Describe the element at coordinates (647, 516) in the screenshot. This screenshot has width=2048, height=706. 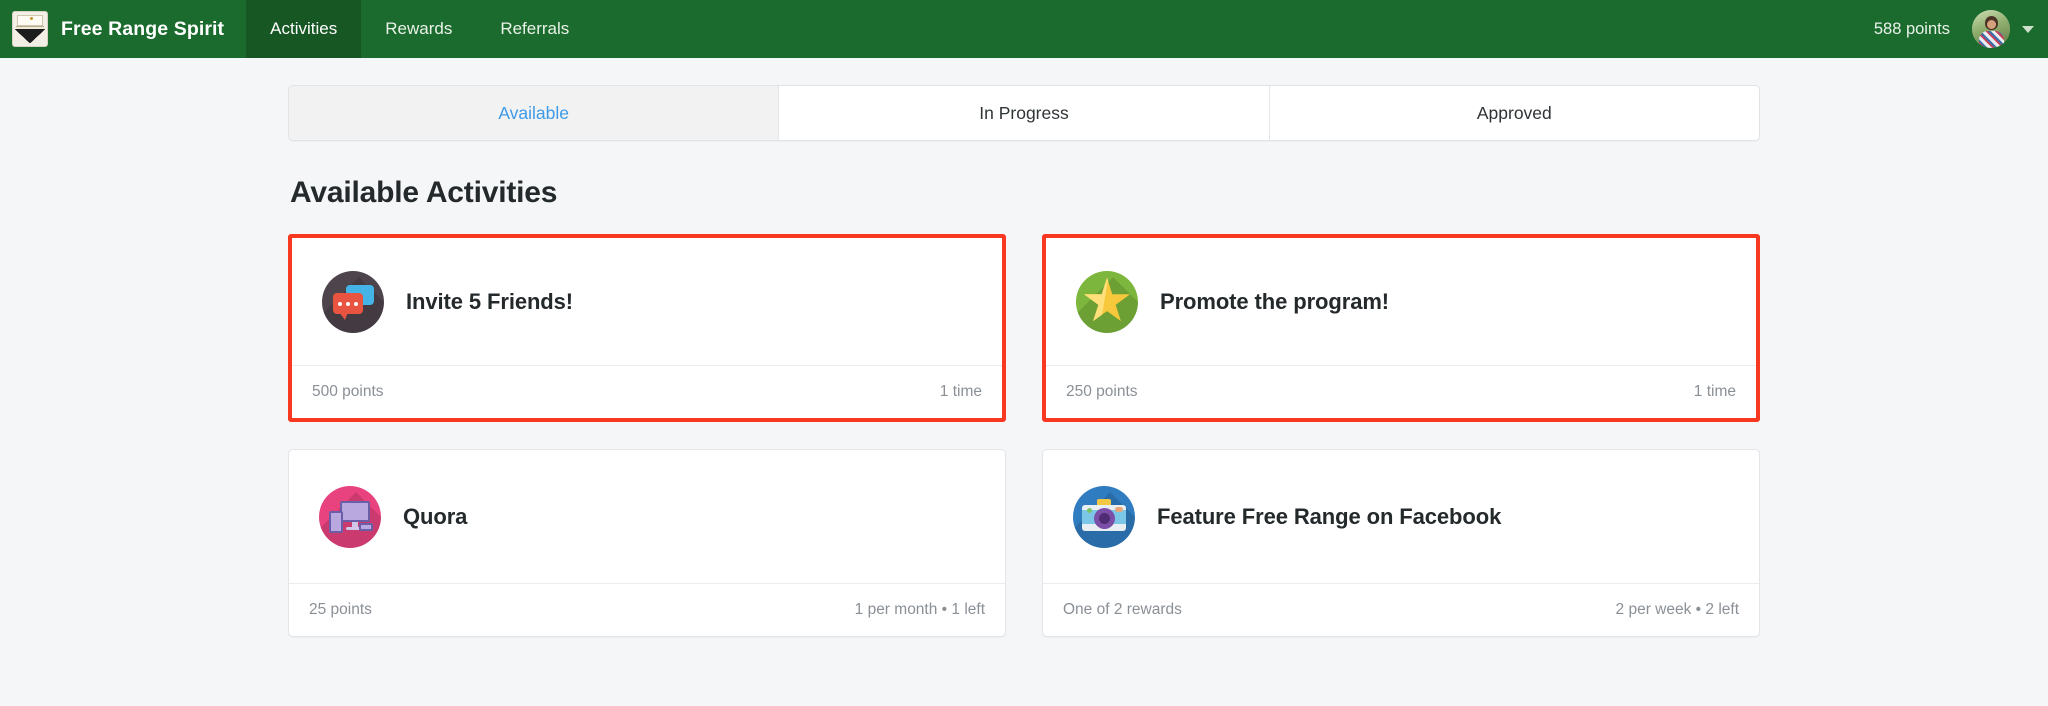
I see `activity-card-body: Quora` at that location.